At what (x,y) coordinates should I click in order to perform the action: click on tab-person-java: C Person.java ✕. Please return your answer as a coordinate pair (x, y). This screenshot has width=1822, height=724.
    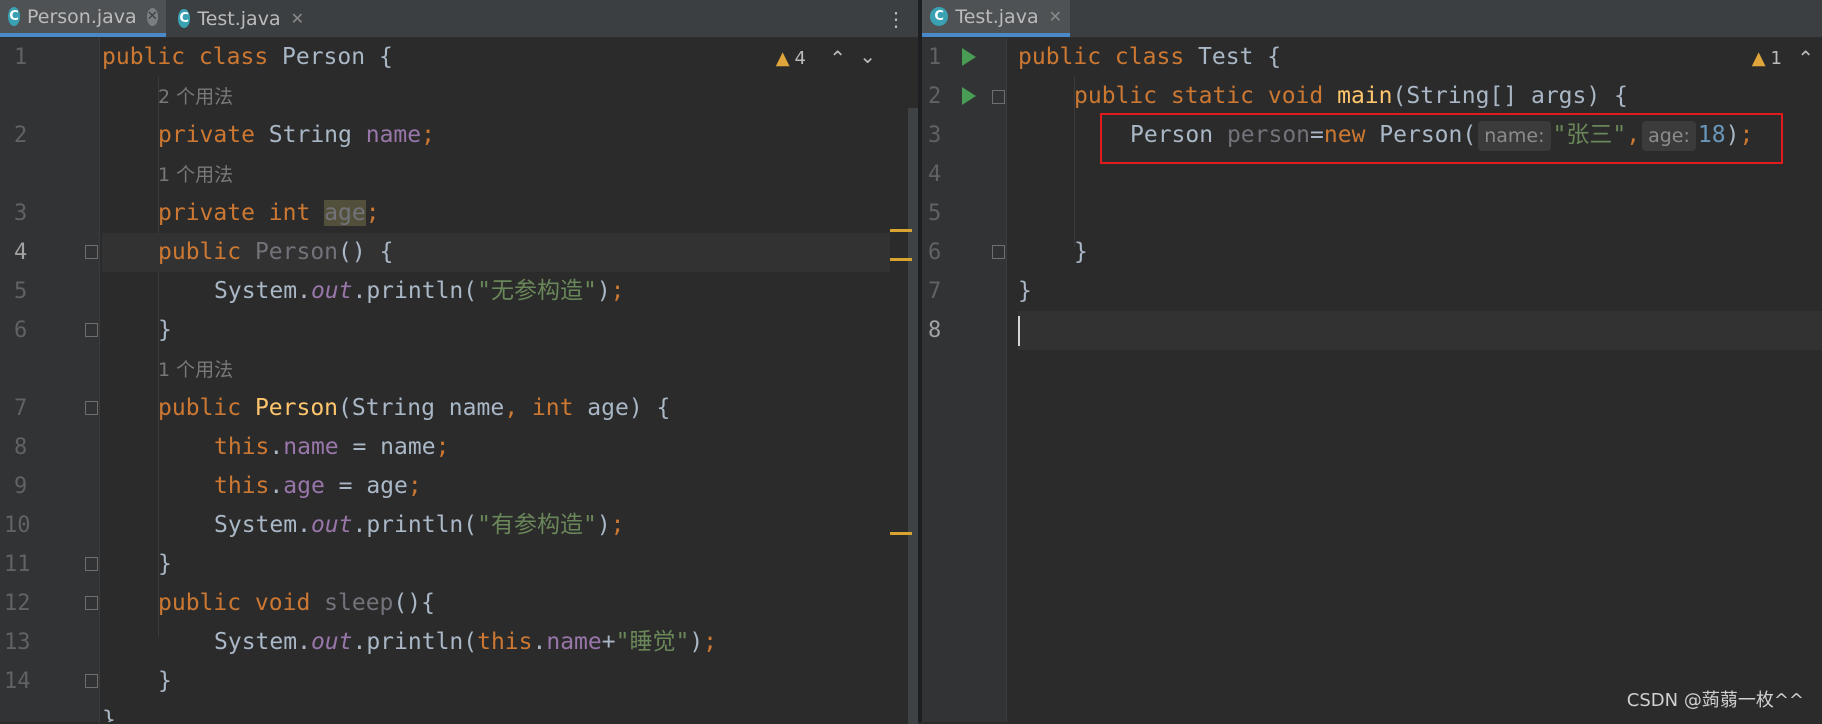
    Looking at the image, I should click on (83, 18).